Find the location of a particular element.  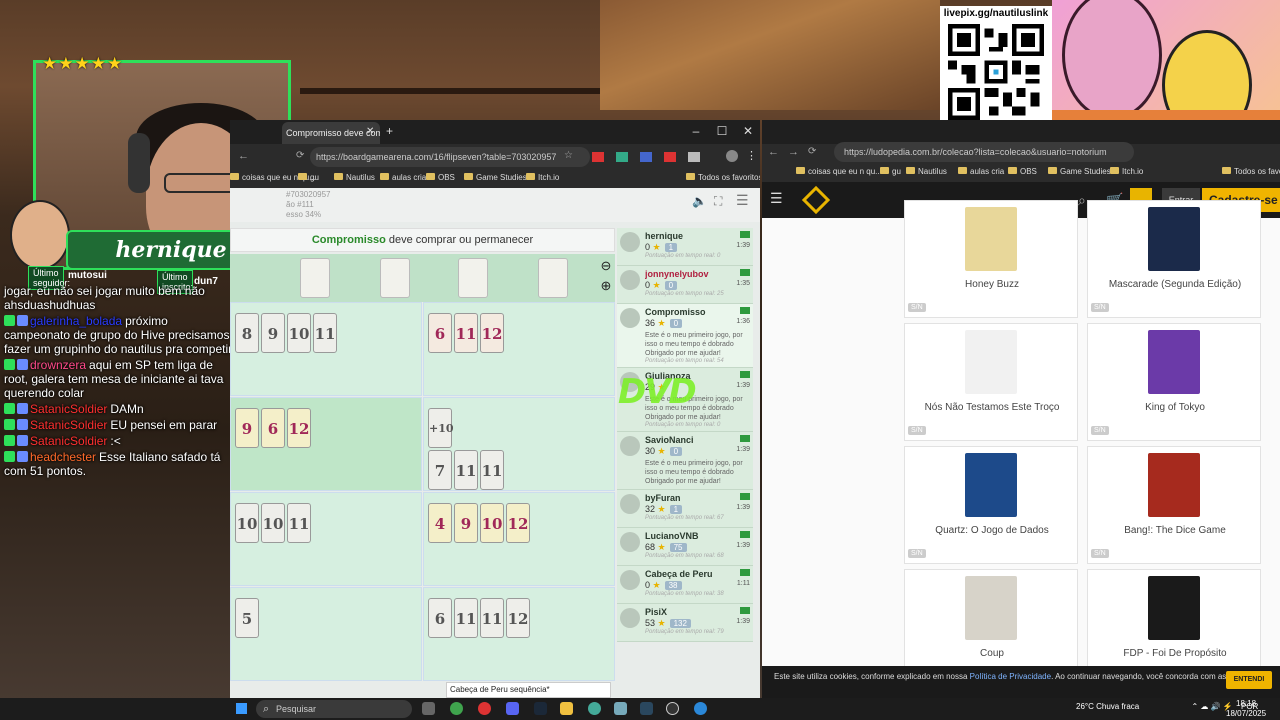

number-card: 9 is located at coordinates (247, 428).